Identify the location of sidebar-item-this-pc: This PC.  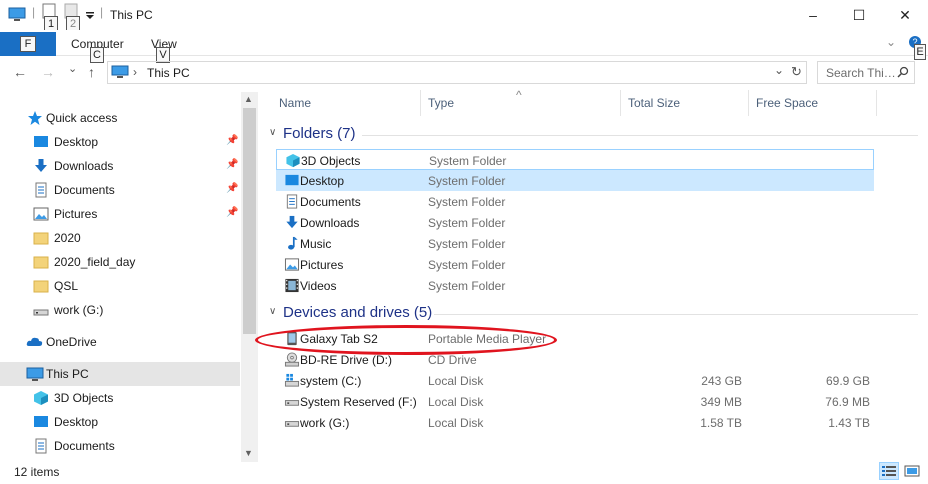
(120, 374).